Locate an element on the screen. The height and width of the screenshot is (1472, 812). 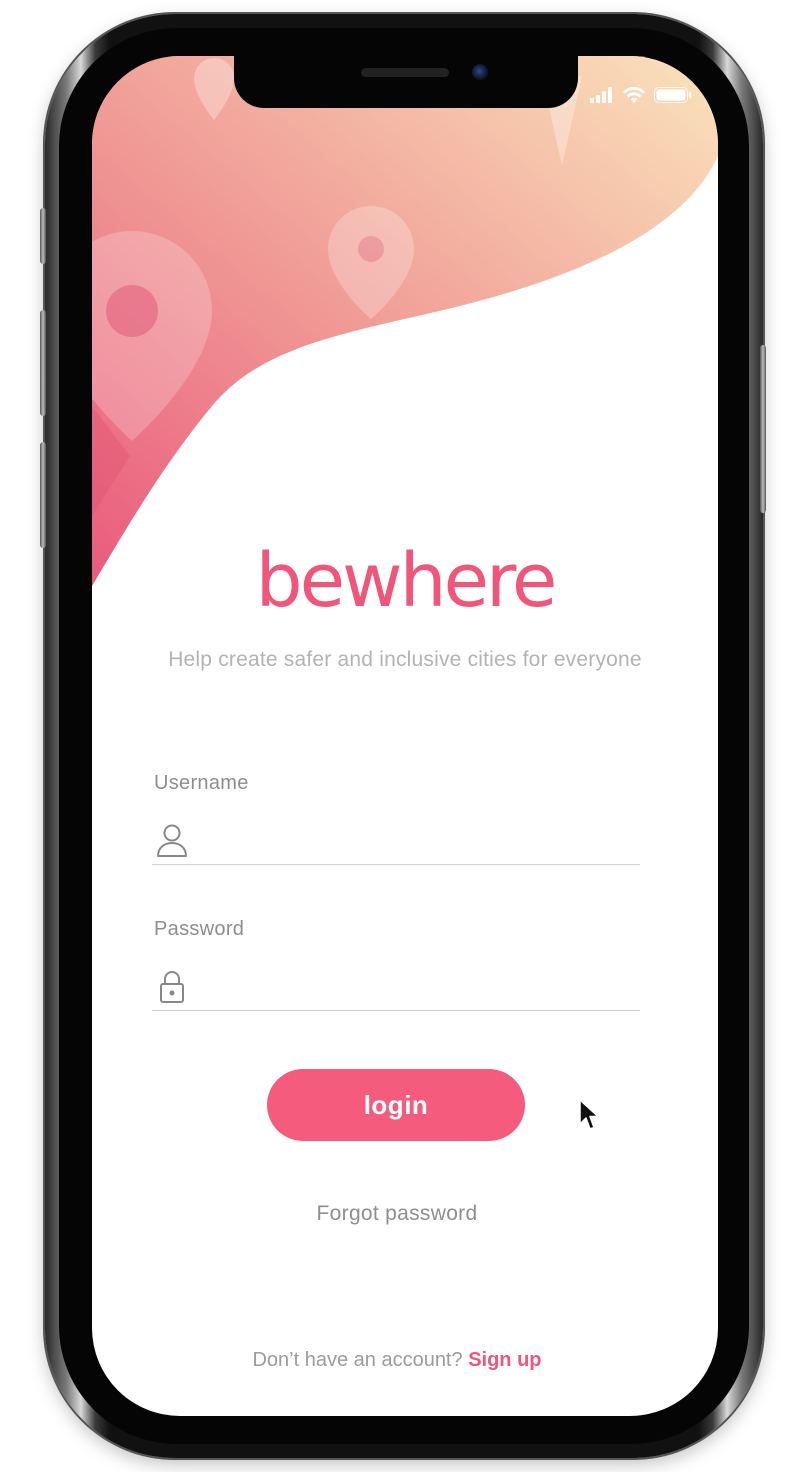
app-logo: bewhere is located at coordinates (406, 581).